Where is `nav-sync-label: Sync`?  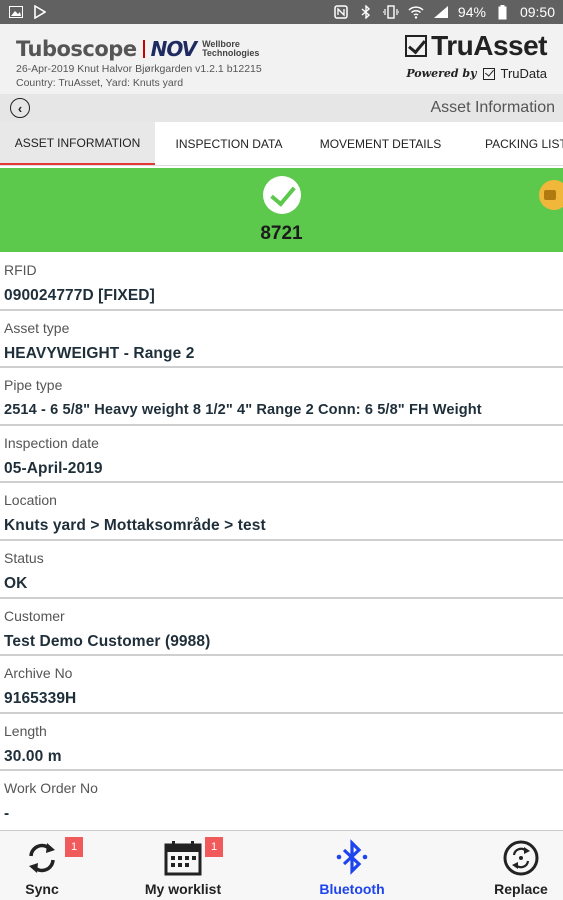
nav-sync-label: Sync is located at coordinates (42, 889).